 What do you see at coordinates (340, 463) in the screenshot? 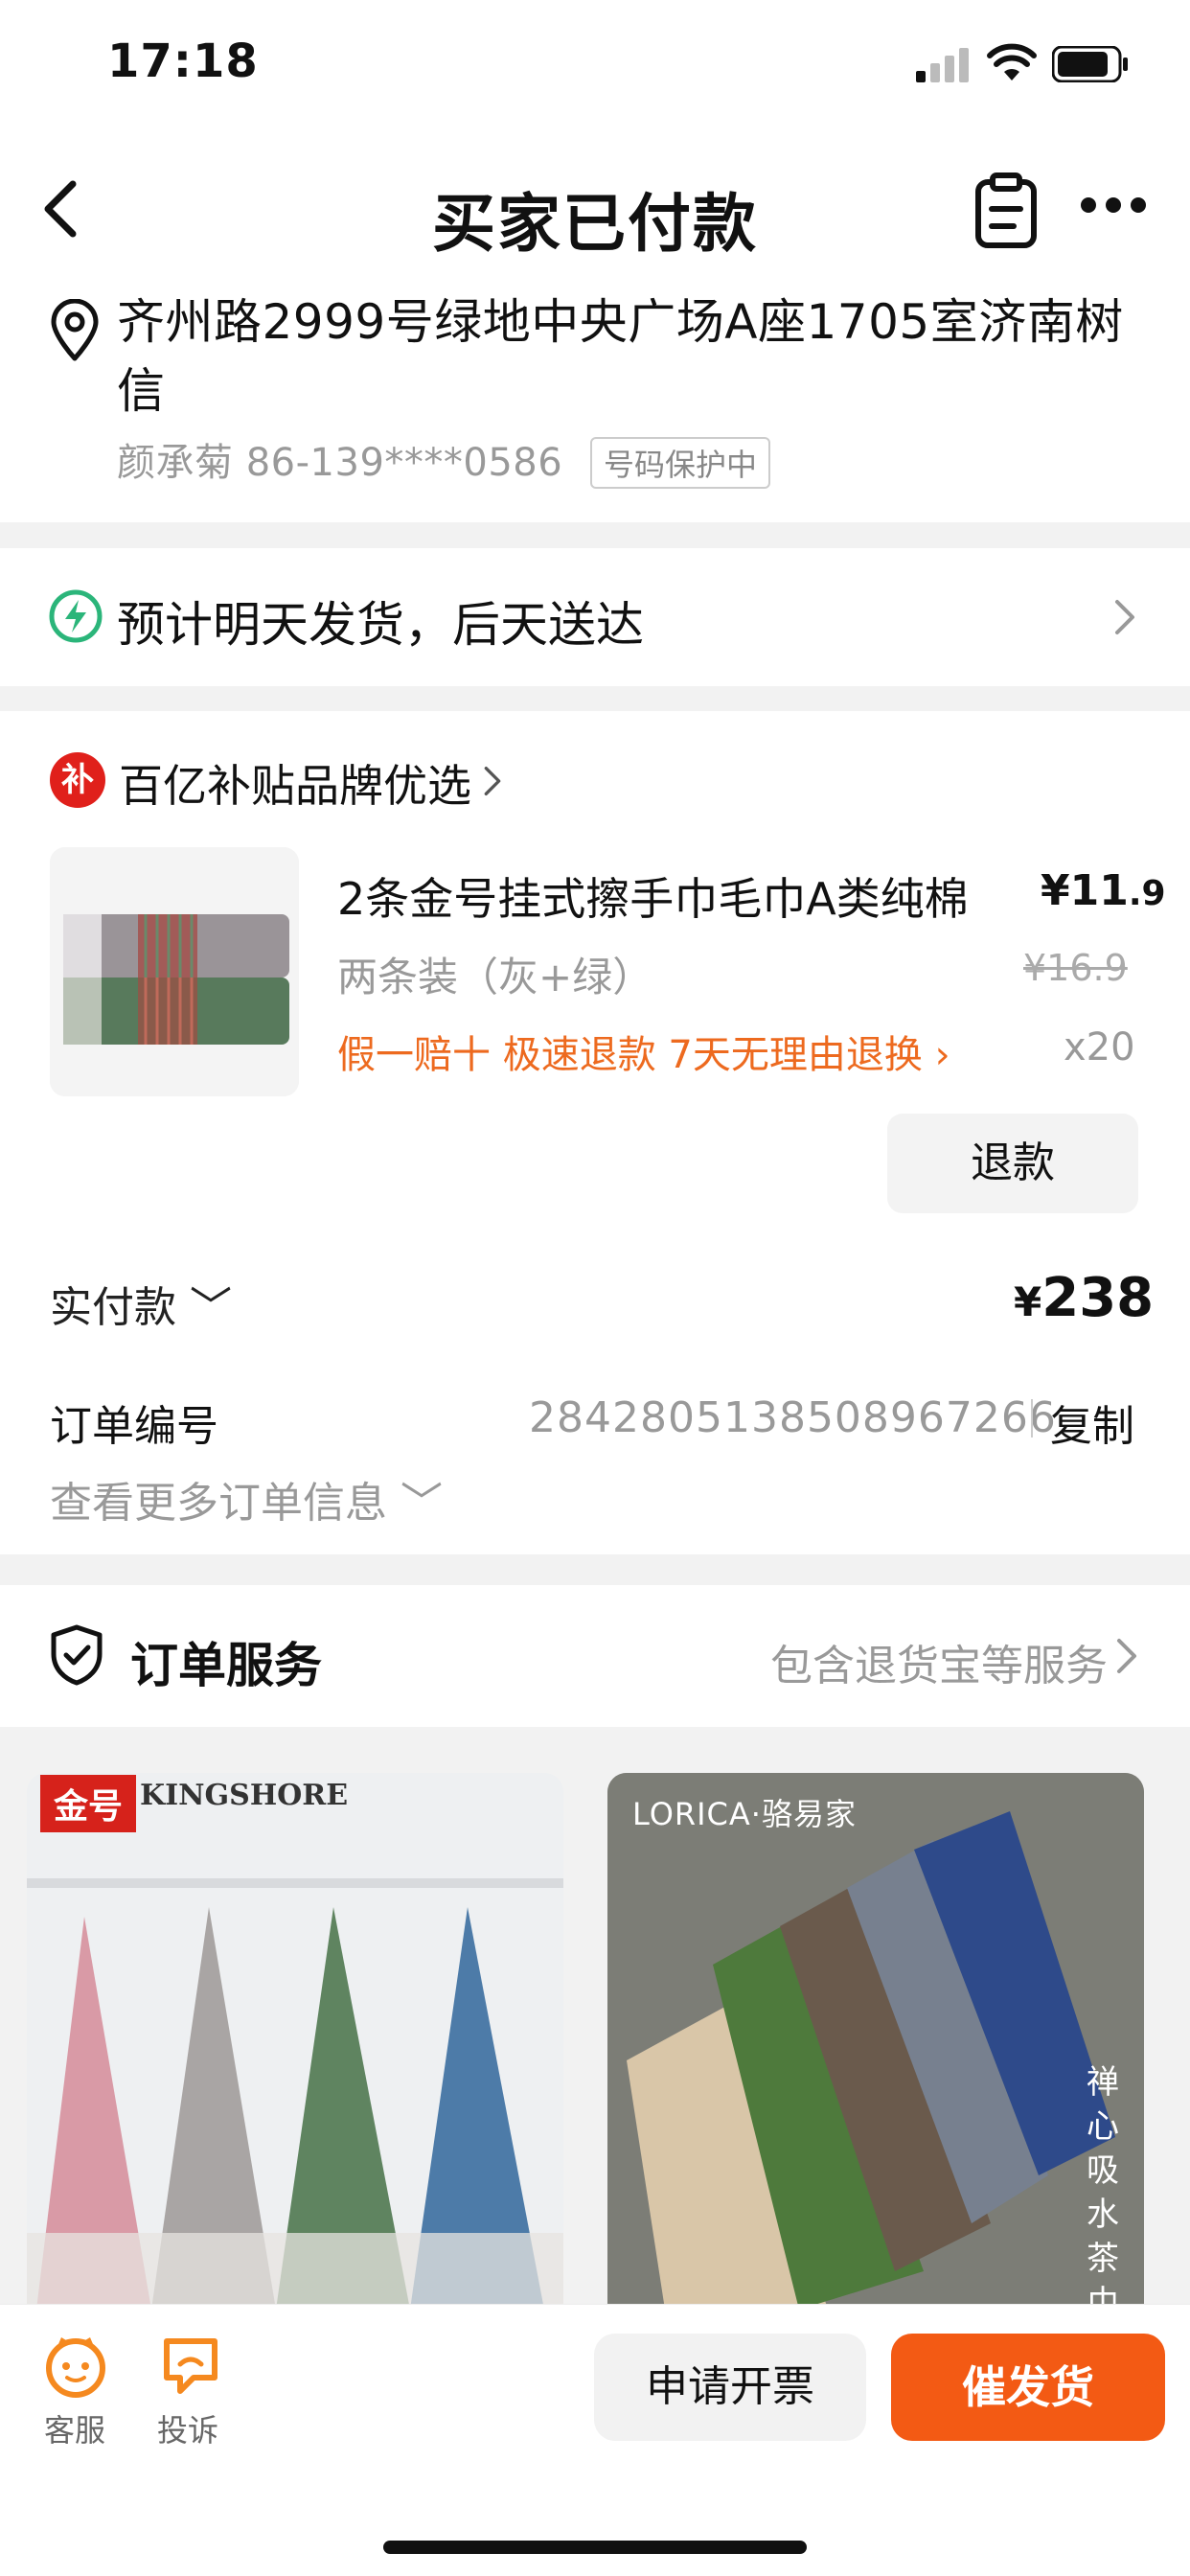
I see `contact-info: 颜承菊 86-139****0586` at bounding box center [340, 463].